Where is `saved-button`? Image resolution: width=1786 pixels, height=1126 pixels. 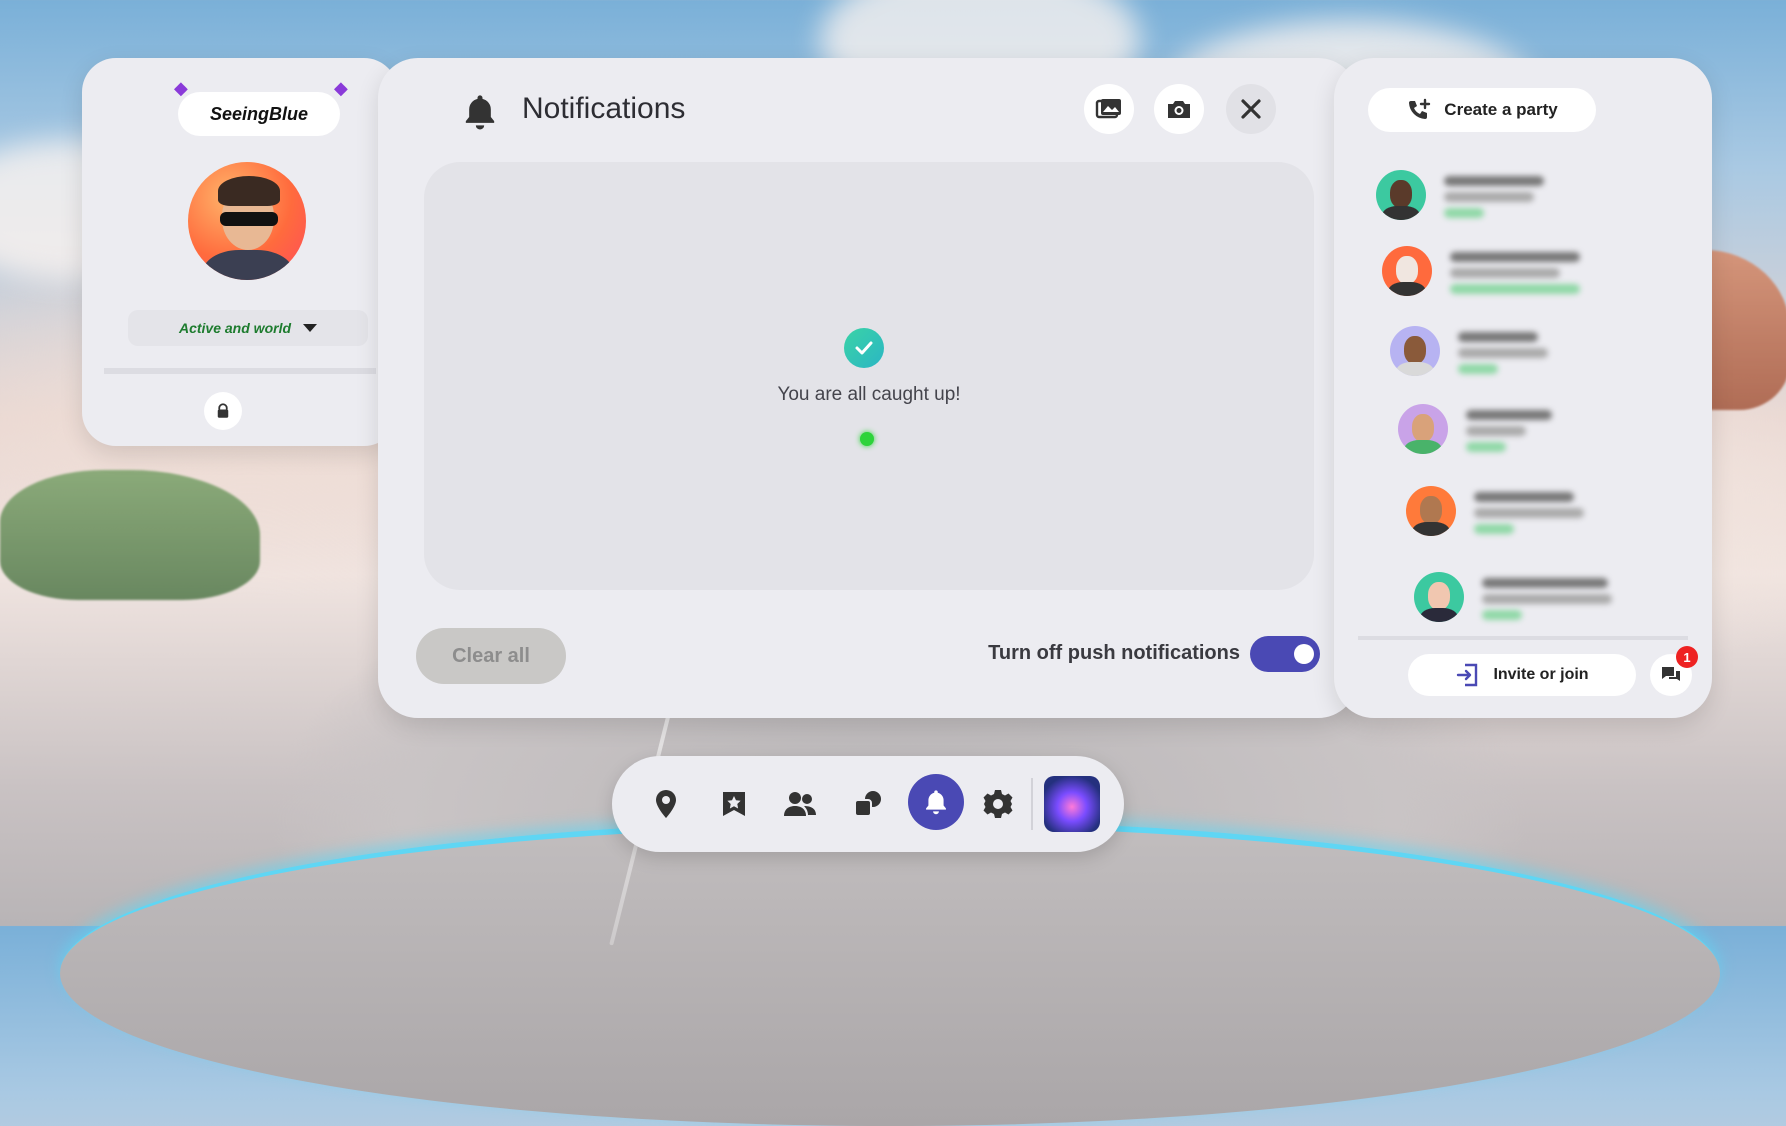 saved-button is located at coordinates (734, 804).